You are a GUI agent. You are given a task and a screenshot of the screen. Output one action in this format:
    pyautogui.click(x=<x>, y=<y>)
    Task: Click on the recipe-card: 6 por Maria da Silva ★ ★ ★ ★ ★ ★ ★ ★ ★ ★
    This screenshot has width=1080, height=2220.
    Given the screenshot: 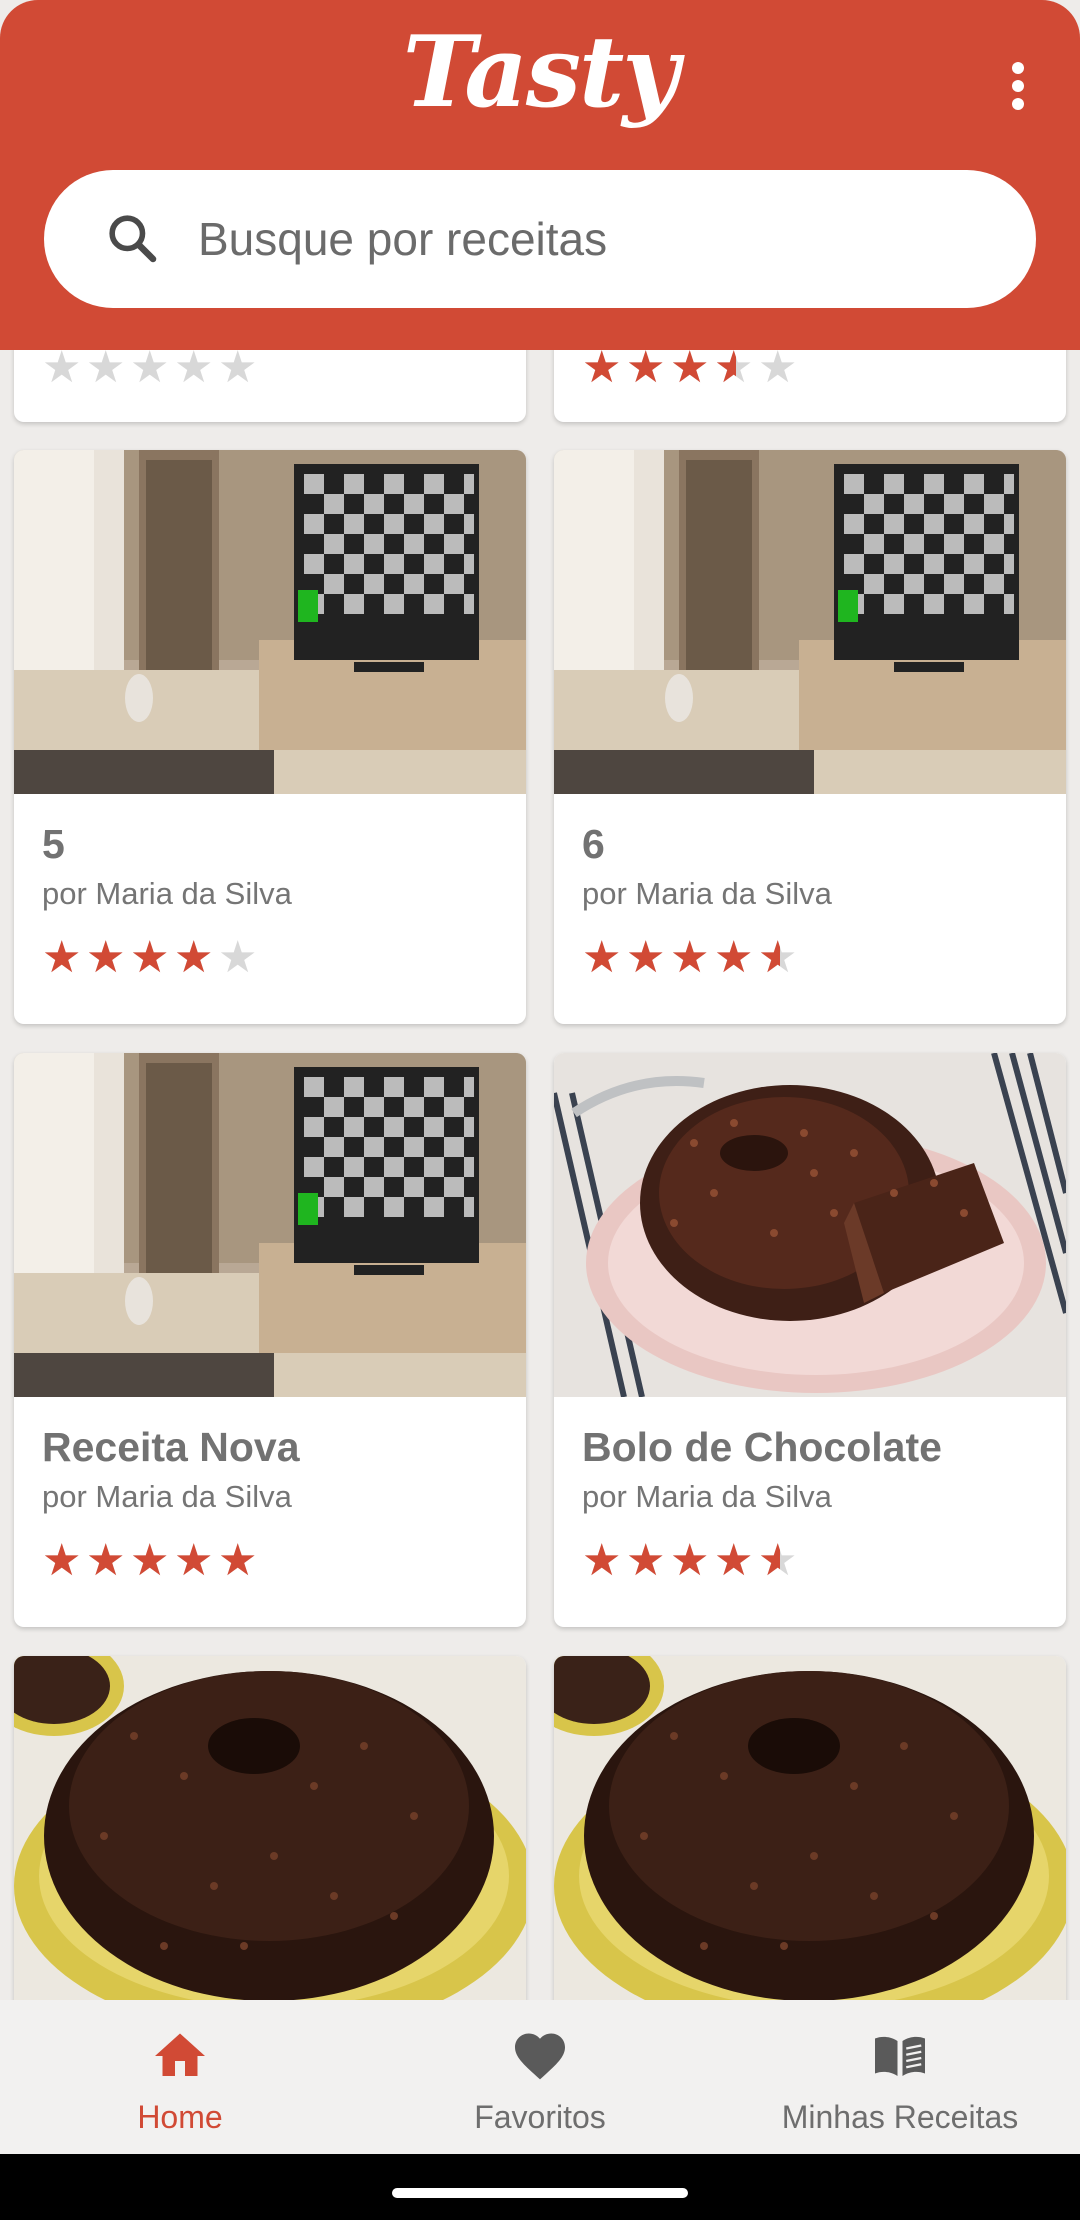 What is the action you would take?
    pyautogui.click(x=810, y=737)
    